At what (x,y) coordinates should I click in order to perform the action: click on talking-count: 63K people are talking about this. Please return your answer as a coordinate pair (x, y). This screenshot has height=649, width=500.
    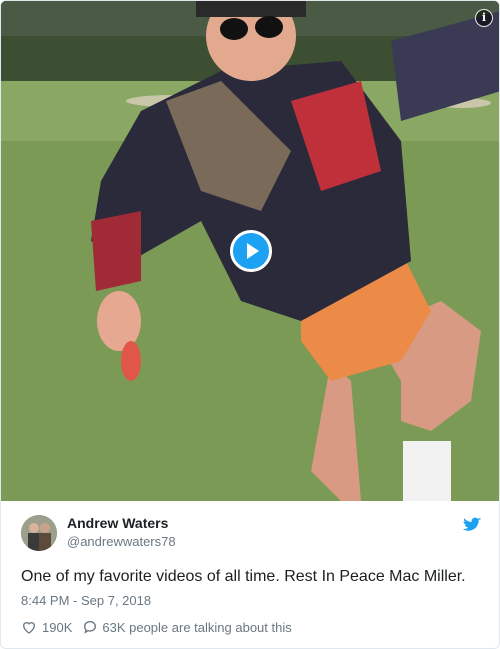
    Looking at the image, I should click on (196, 627).